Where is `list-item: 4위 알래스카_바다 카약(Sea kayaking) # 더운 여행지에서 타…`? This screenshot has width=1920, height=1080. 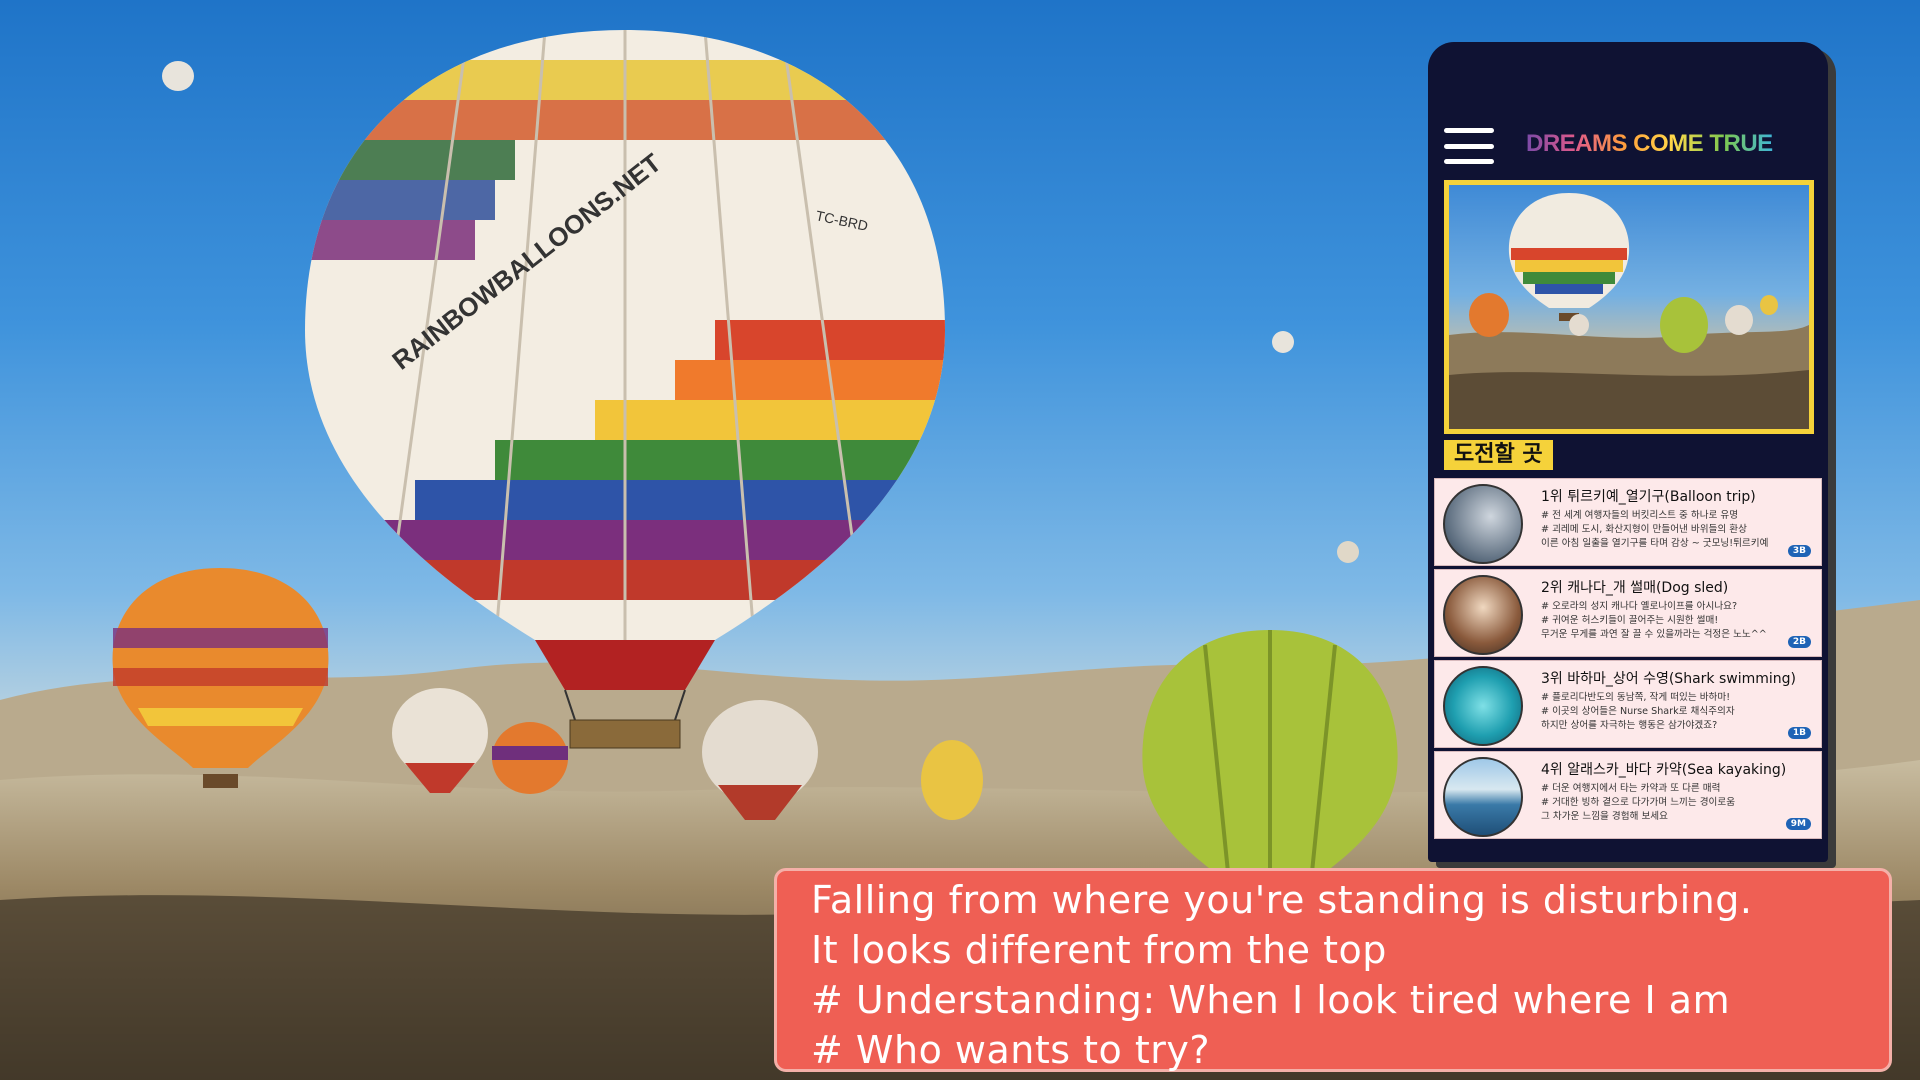 list-item: 4위 알래스카_바다 카약(Sea kayaking) # 더운 여행지에서 타… is located at coordinates (1628, 795).